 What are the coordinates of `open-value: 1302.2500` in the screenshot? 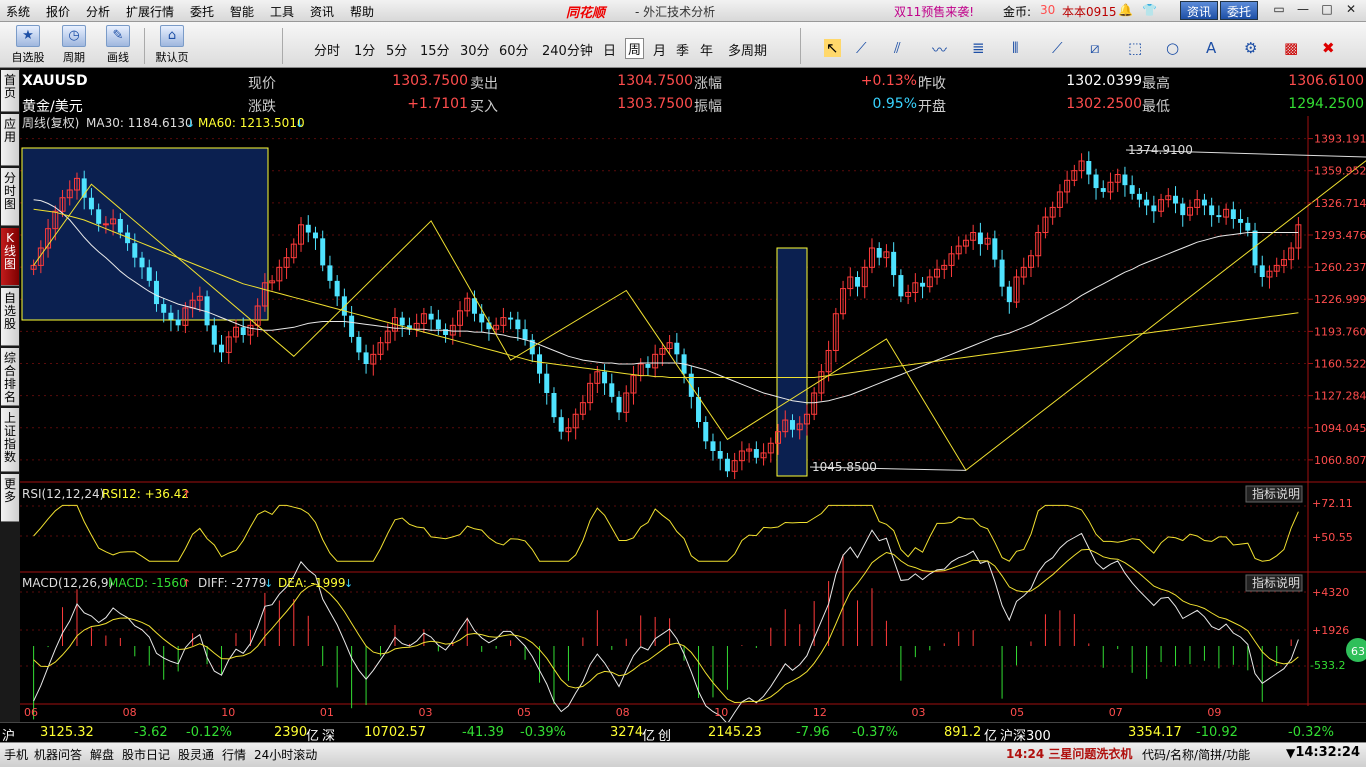 It's located at (1104, 104).